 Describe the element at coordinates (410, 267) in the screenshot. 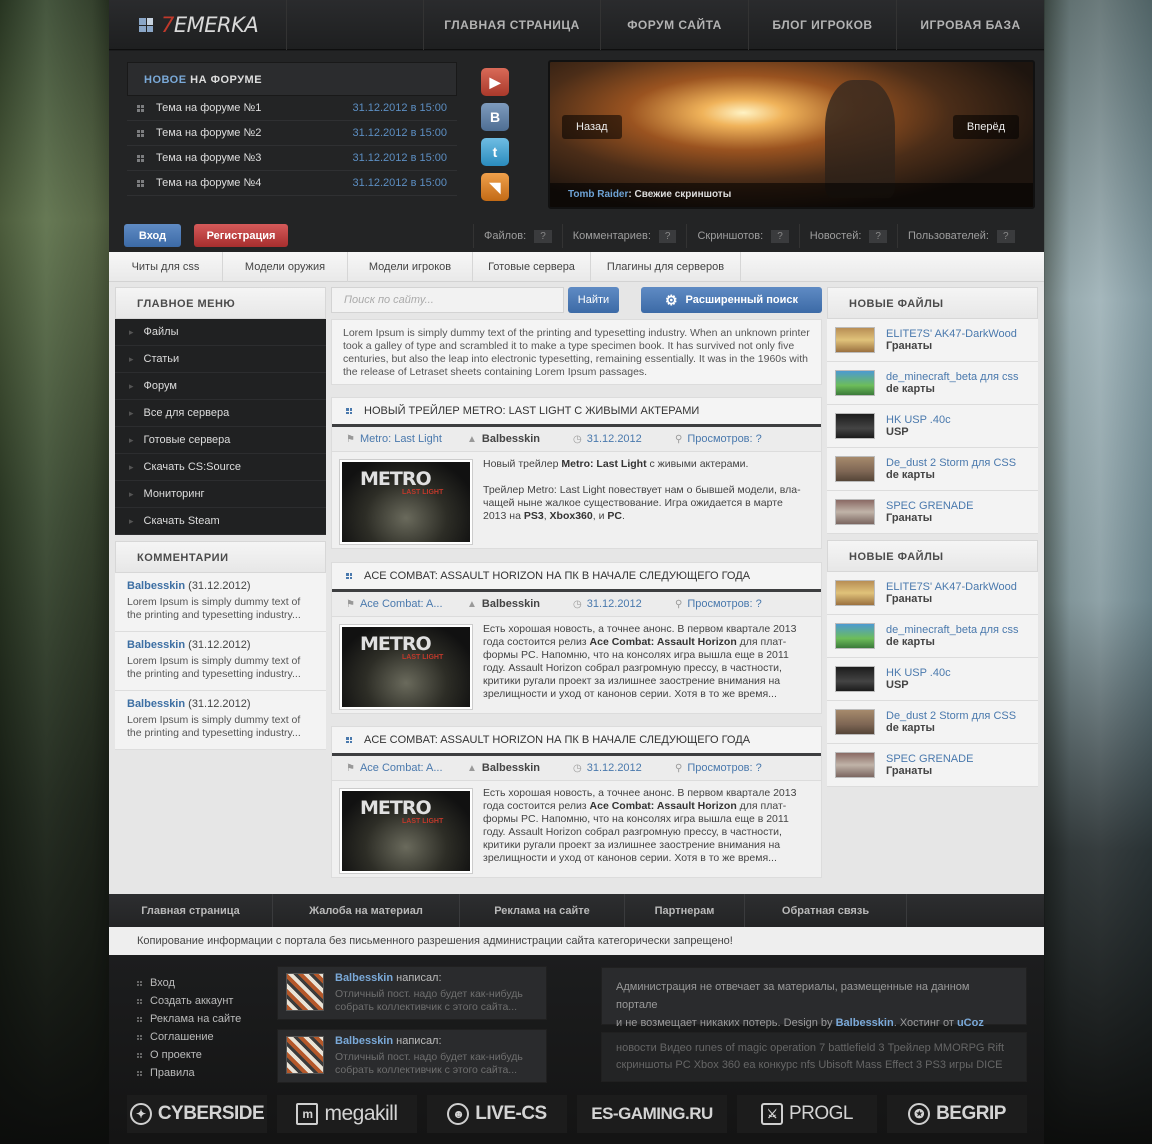

I see `category-link: Модели игроков` at that location.